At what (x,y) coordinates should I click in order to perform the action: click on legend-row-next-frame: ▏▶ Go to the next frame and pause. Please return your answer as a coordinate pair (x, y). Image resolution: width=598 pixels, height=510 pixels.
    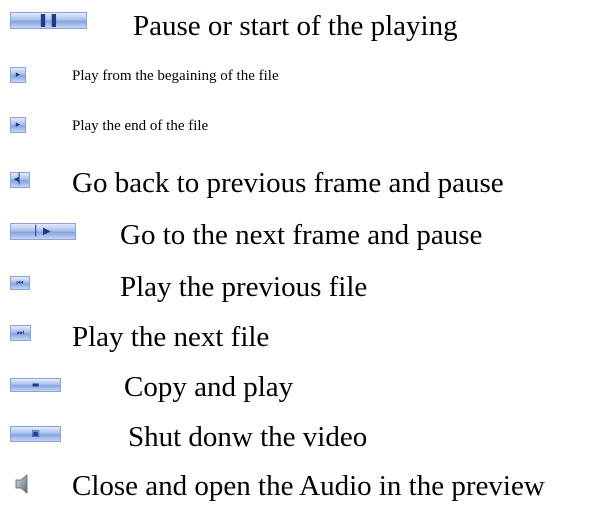
    Looking at the image, I should click on (299, 238).